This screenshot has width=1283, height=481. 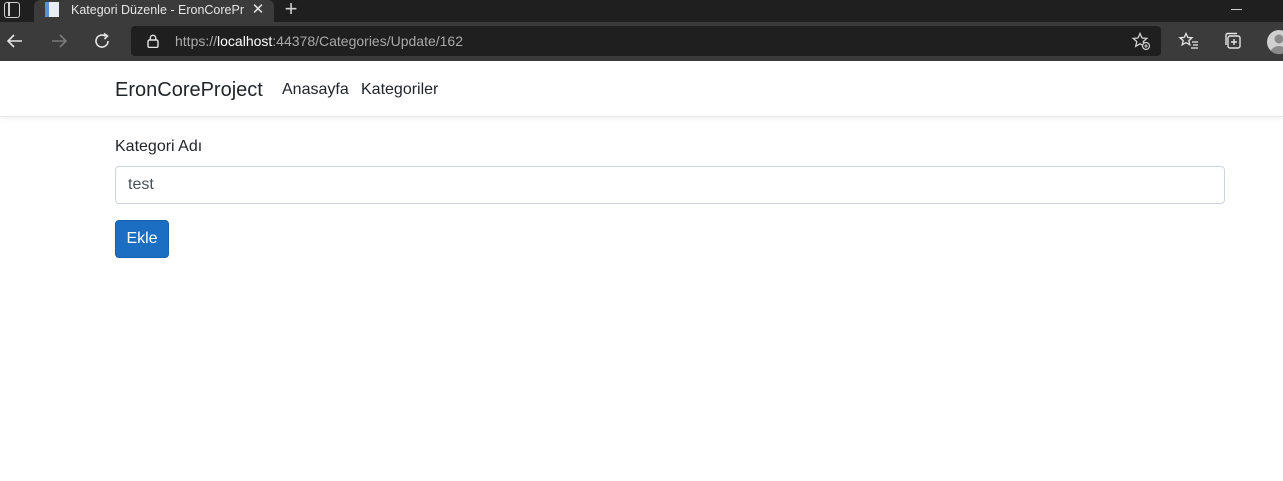 I want to click on category-name-label: Kategori Adı, so click(x=159, y=146).